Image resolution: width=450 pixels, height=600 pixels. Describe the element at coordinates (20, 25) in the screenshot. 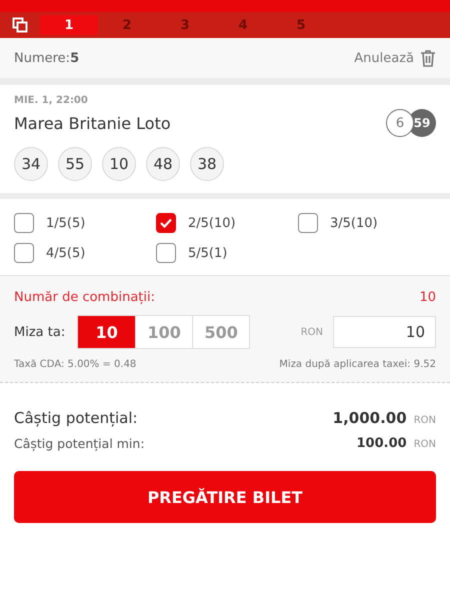

I see `copy-icon` at that location.